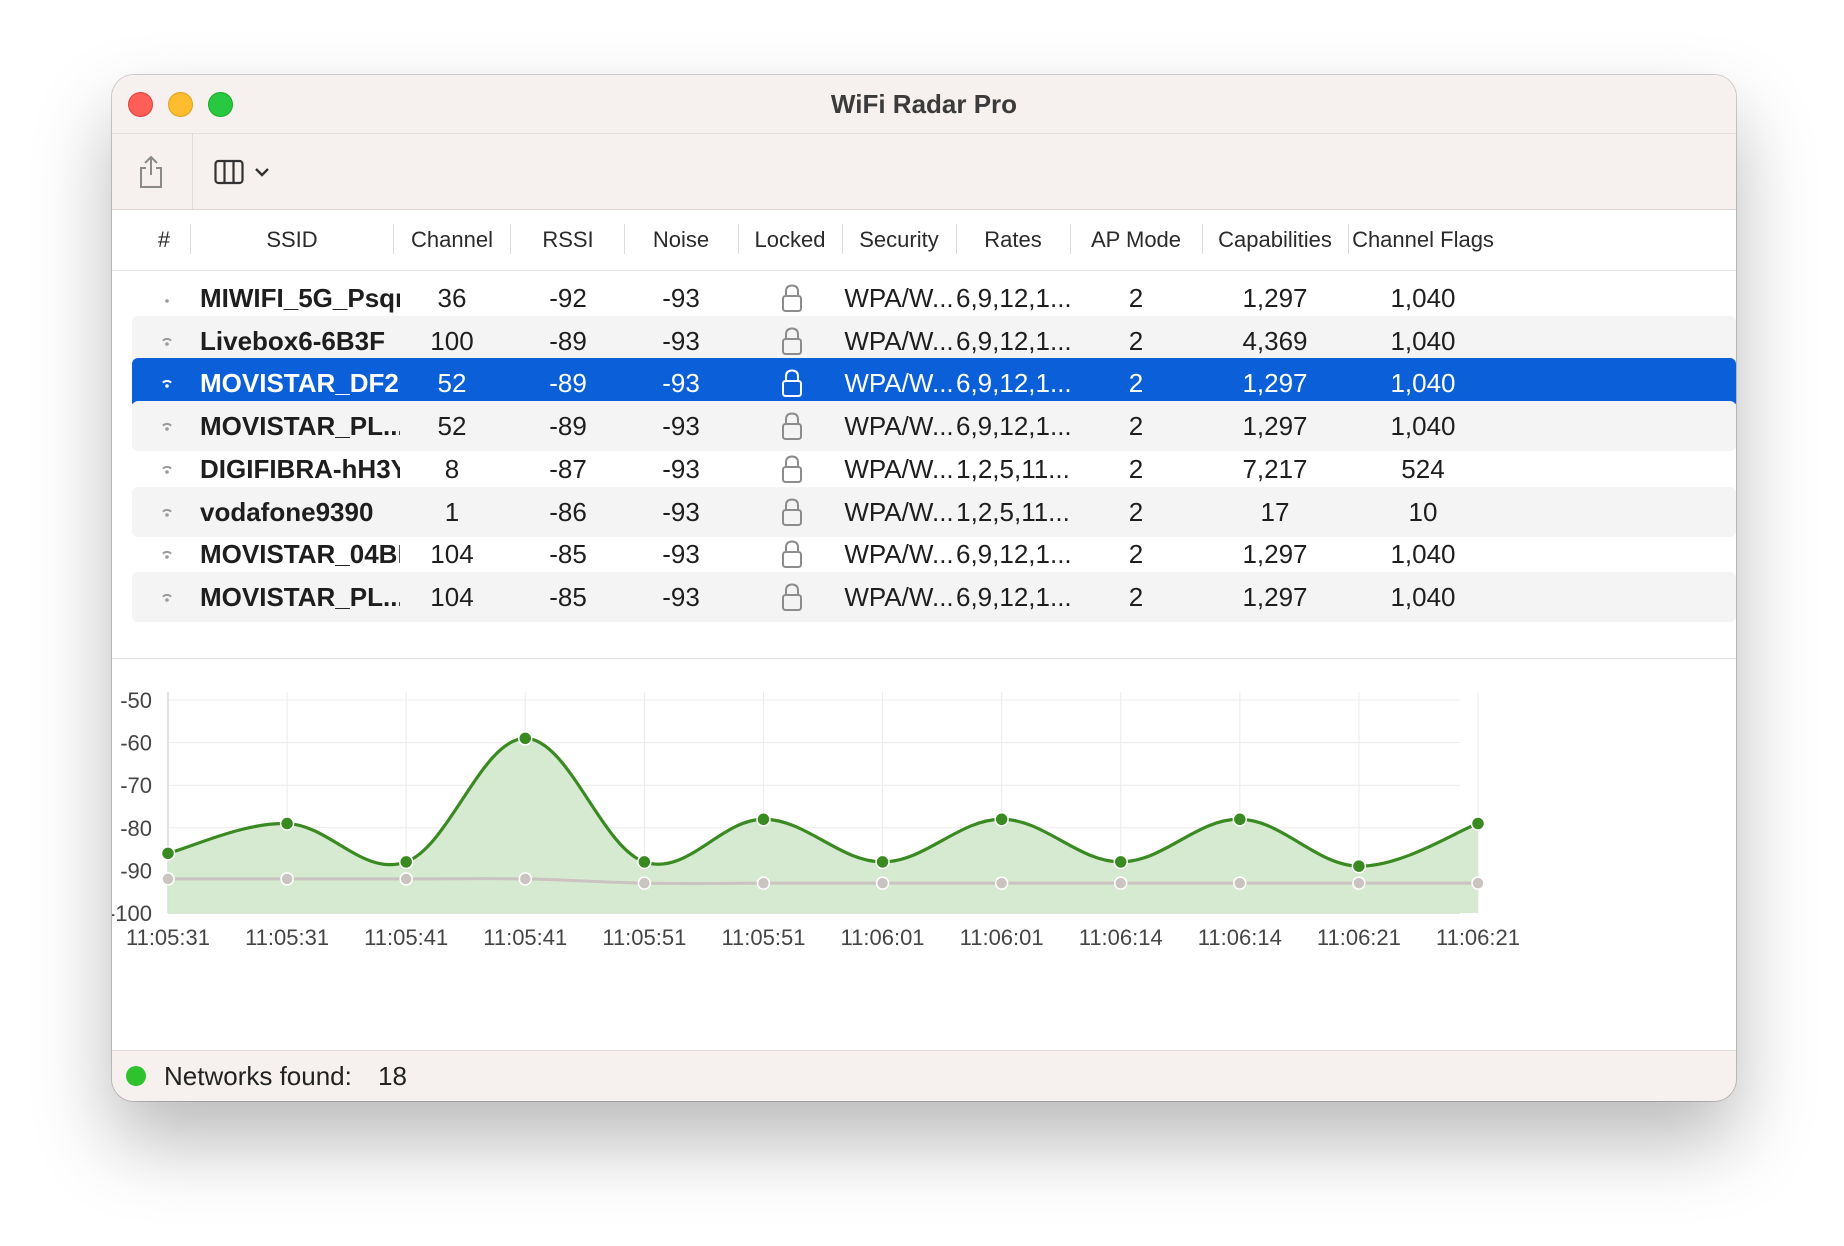  Describe the element at coordinates (1423, 240) in the screenshot. I see `column-header-channel-flags: Channel Flags` at that location.